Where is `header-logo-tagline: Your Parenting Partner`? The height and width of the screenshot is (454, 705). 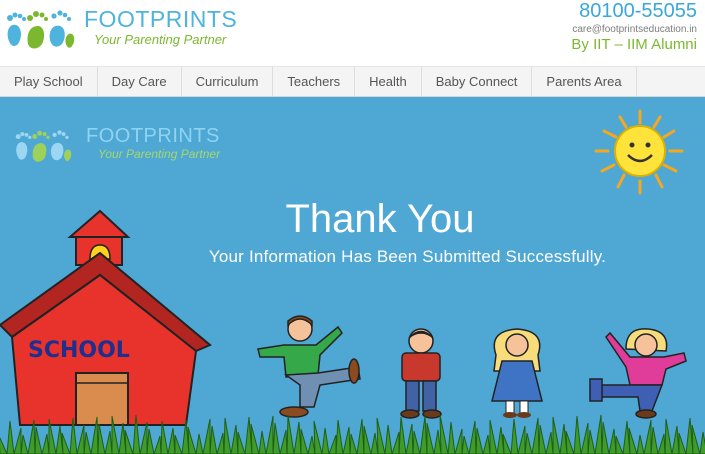 header-logo-tagline: Your Parenting Partner is located at coordinates (160, 39).